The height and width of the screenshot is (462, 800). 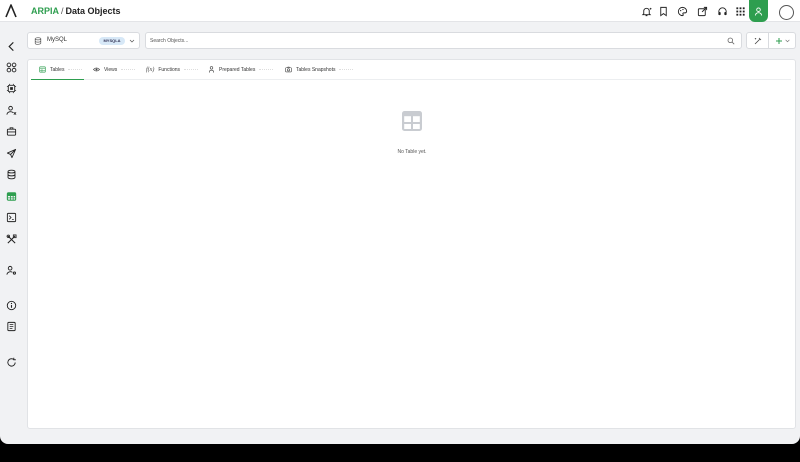 I want to click on tab-prepared-tables: Prepared Tables, so click(x=241, y=73).